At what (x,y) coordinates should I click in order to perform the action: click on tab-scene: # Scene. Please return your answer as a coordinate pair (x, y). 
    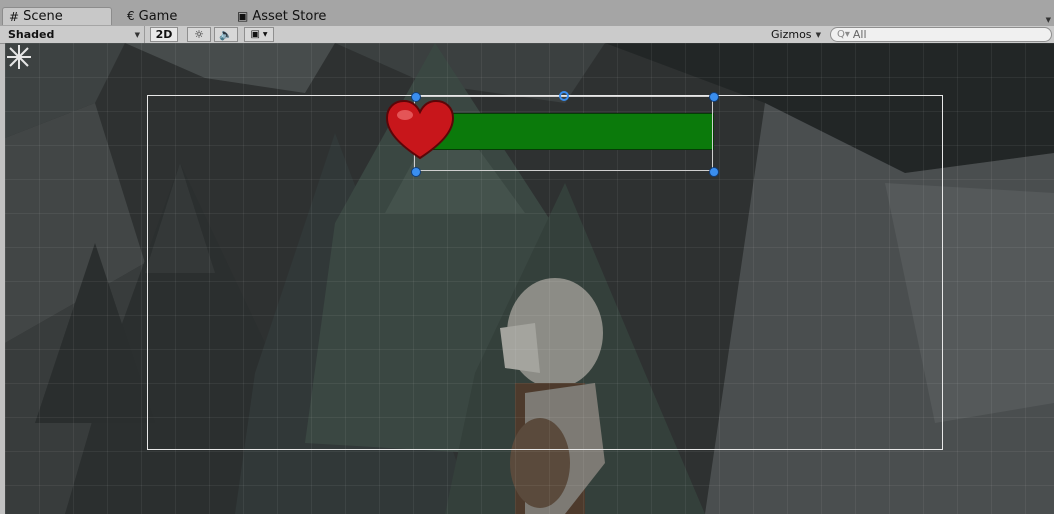
    Looking at the image, I should click on (57, 16).